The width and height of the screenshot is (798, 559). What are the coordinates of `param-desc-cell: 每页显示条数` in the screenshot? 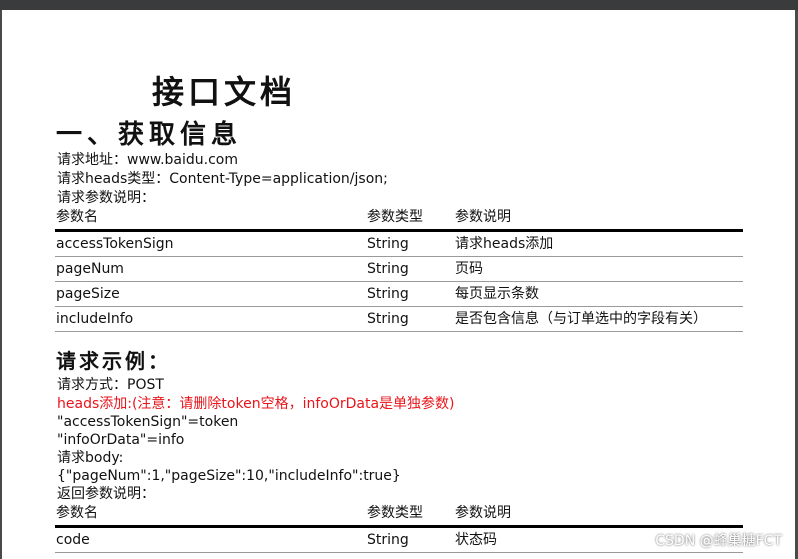 It's located at (497, 294).